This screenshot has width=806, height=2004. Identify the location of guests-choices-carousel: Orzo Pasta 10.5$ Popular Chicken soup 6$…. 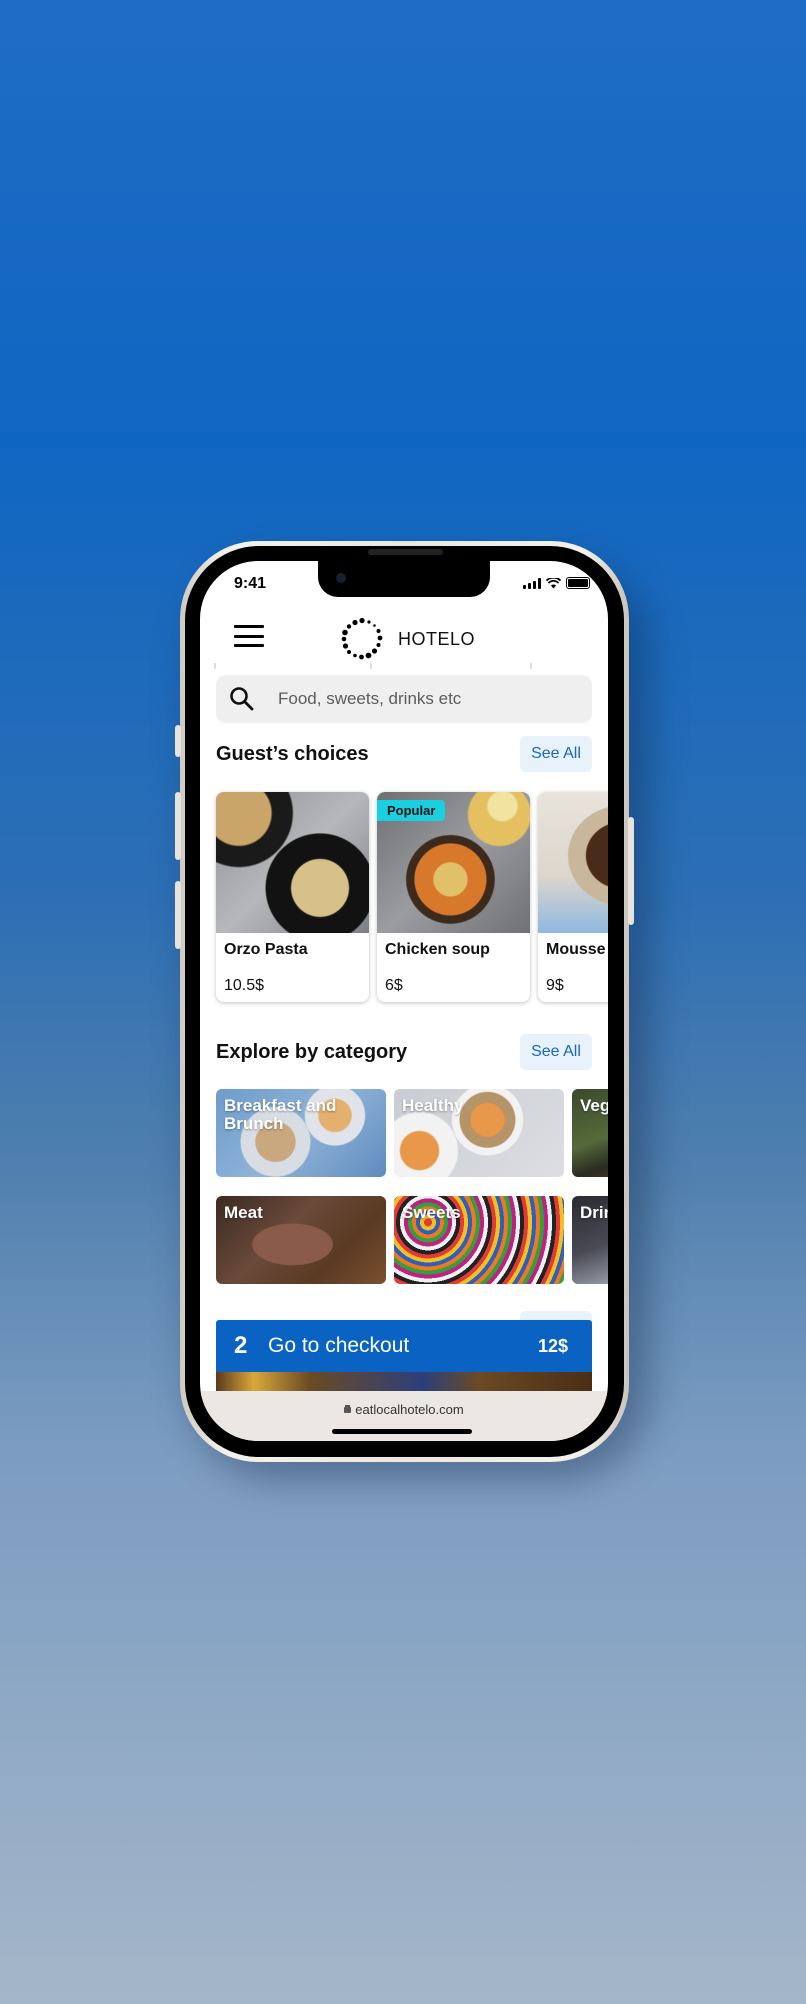
(412, 897).